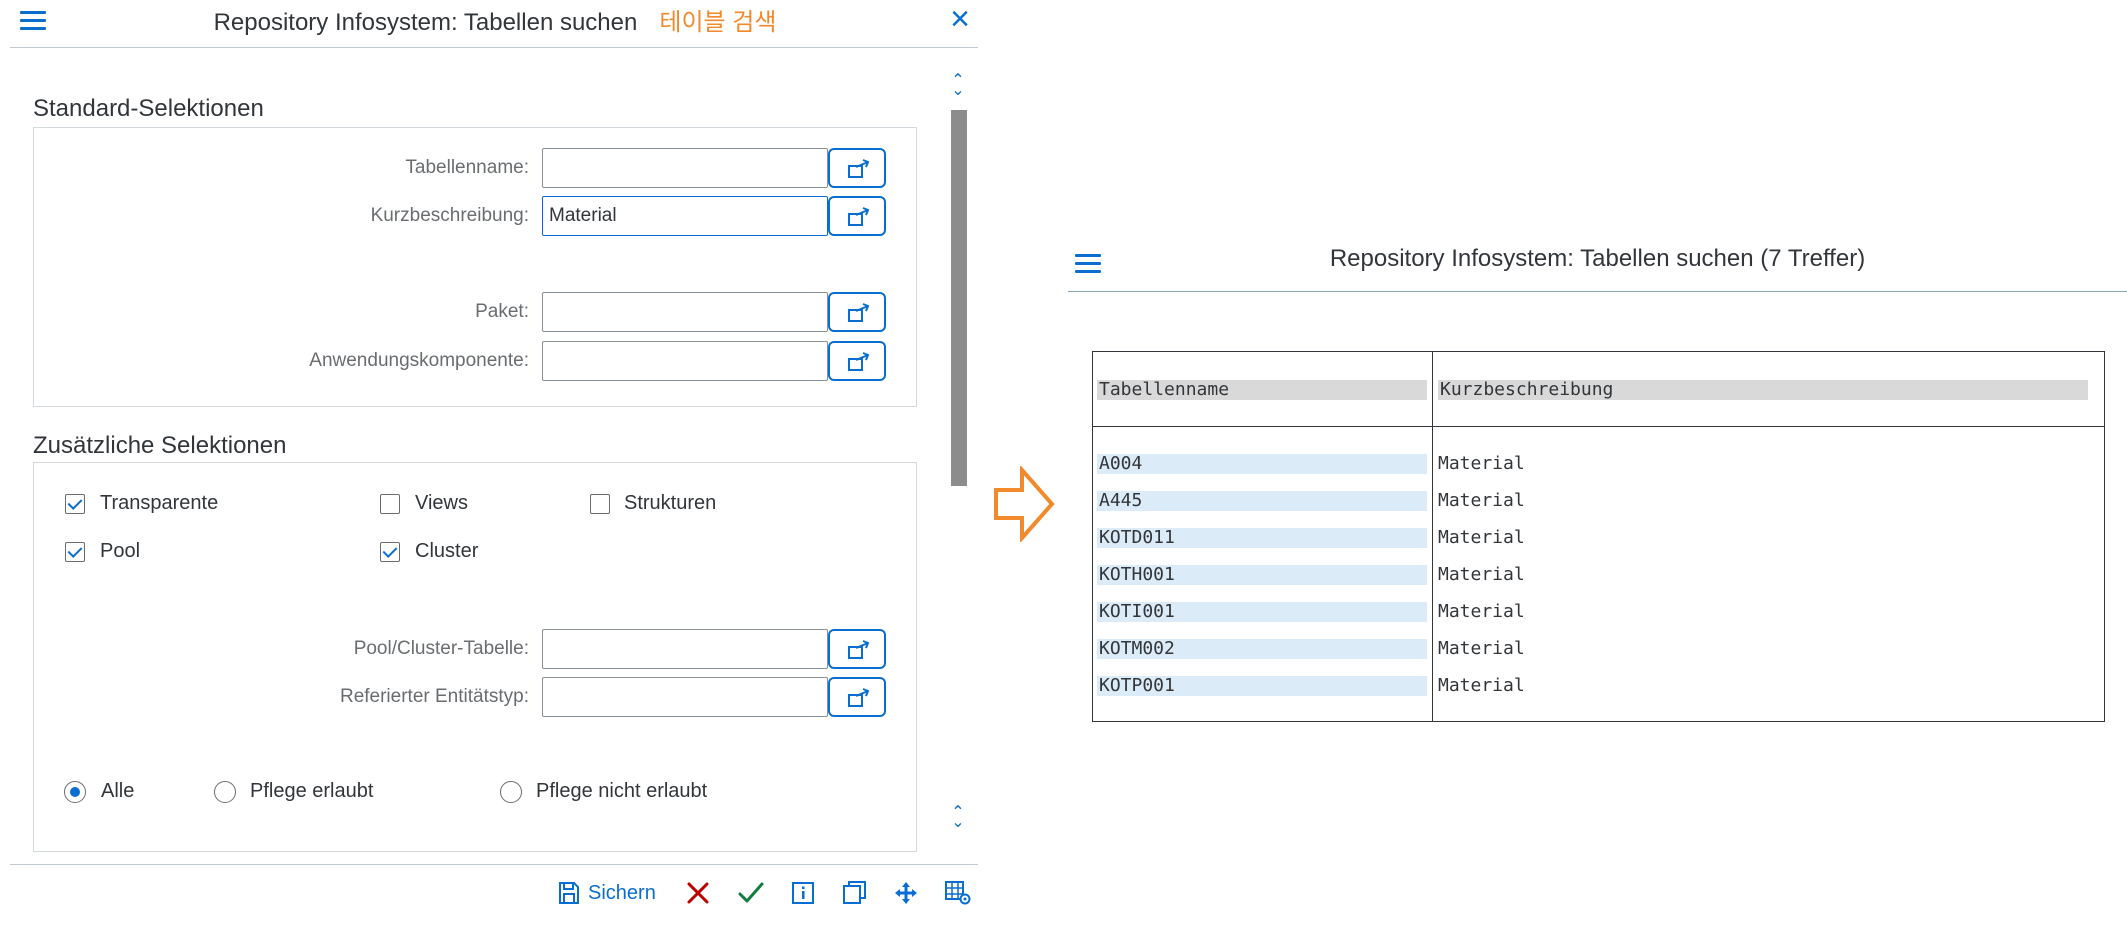 The image size is (2127, 946). Describe the element at coordinates (1262, 649) in the screenshot. I see `table-cell-tabellenname: KOTM002` at that location.